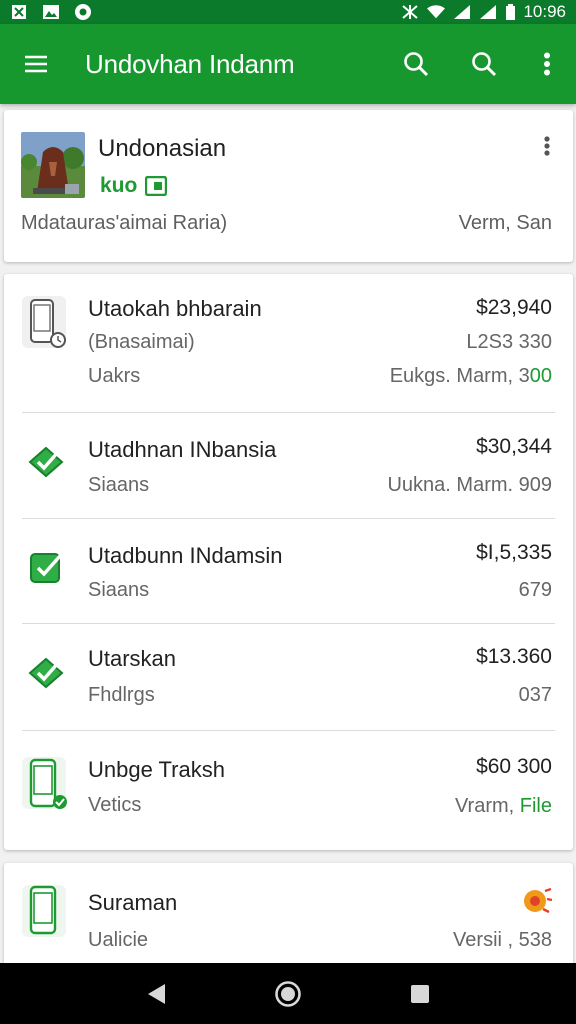 The width and height of the screenshot is (576, 1024). What do you see at coordinates (190, 63) in the screenshot?
I see `toolbar-title: Undovhan Indanm` at bounding box center [190, 63].